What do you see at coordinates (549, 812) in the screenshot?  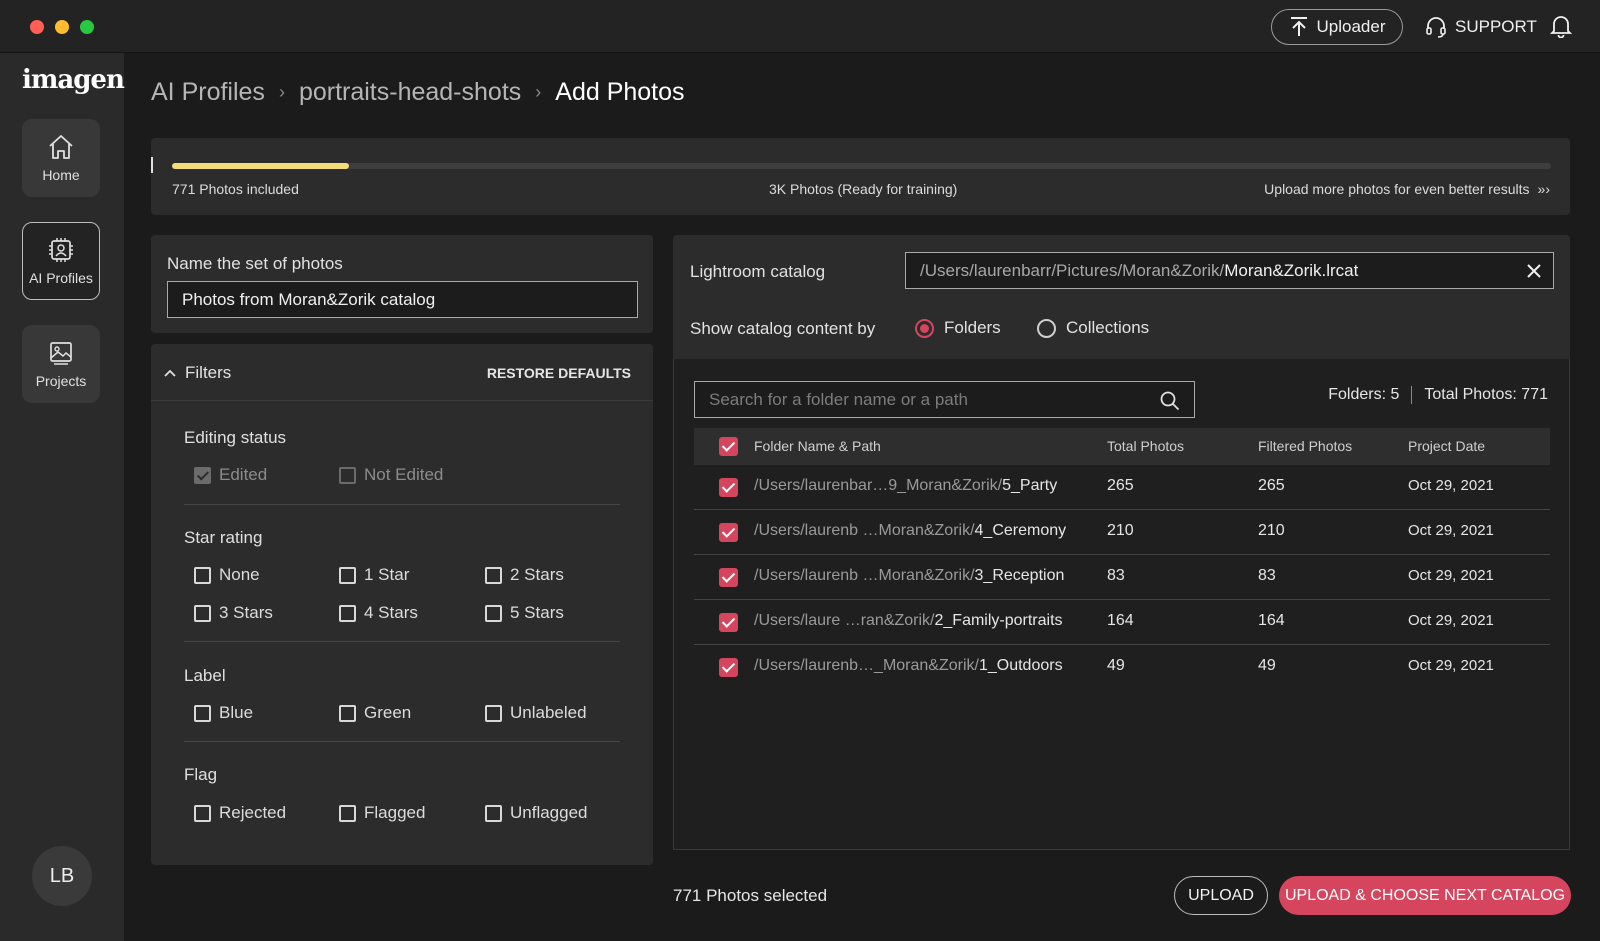 I see `filter-option-label: Unflagged` at bounding box center [549, 812].